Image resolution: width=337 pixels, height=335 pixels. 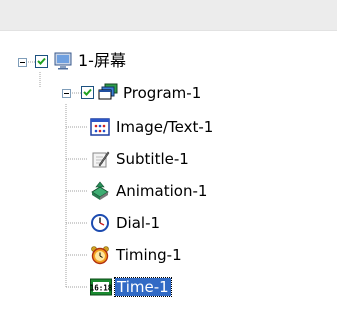 What do you see at coordinates (161, 191) in the screenshot?
I see `tree-node-label-item: Animation-1` at bounding box center [161, 191].